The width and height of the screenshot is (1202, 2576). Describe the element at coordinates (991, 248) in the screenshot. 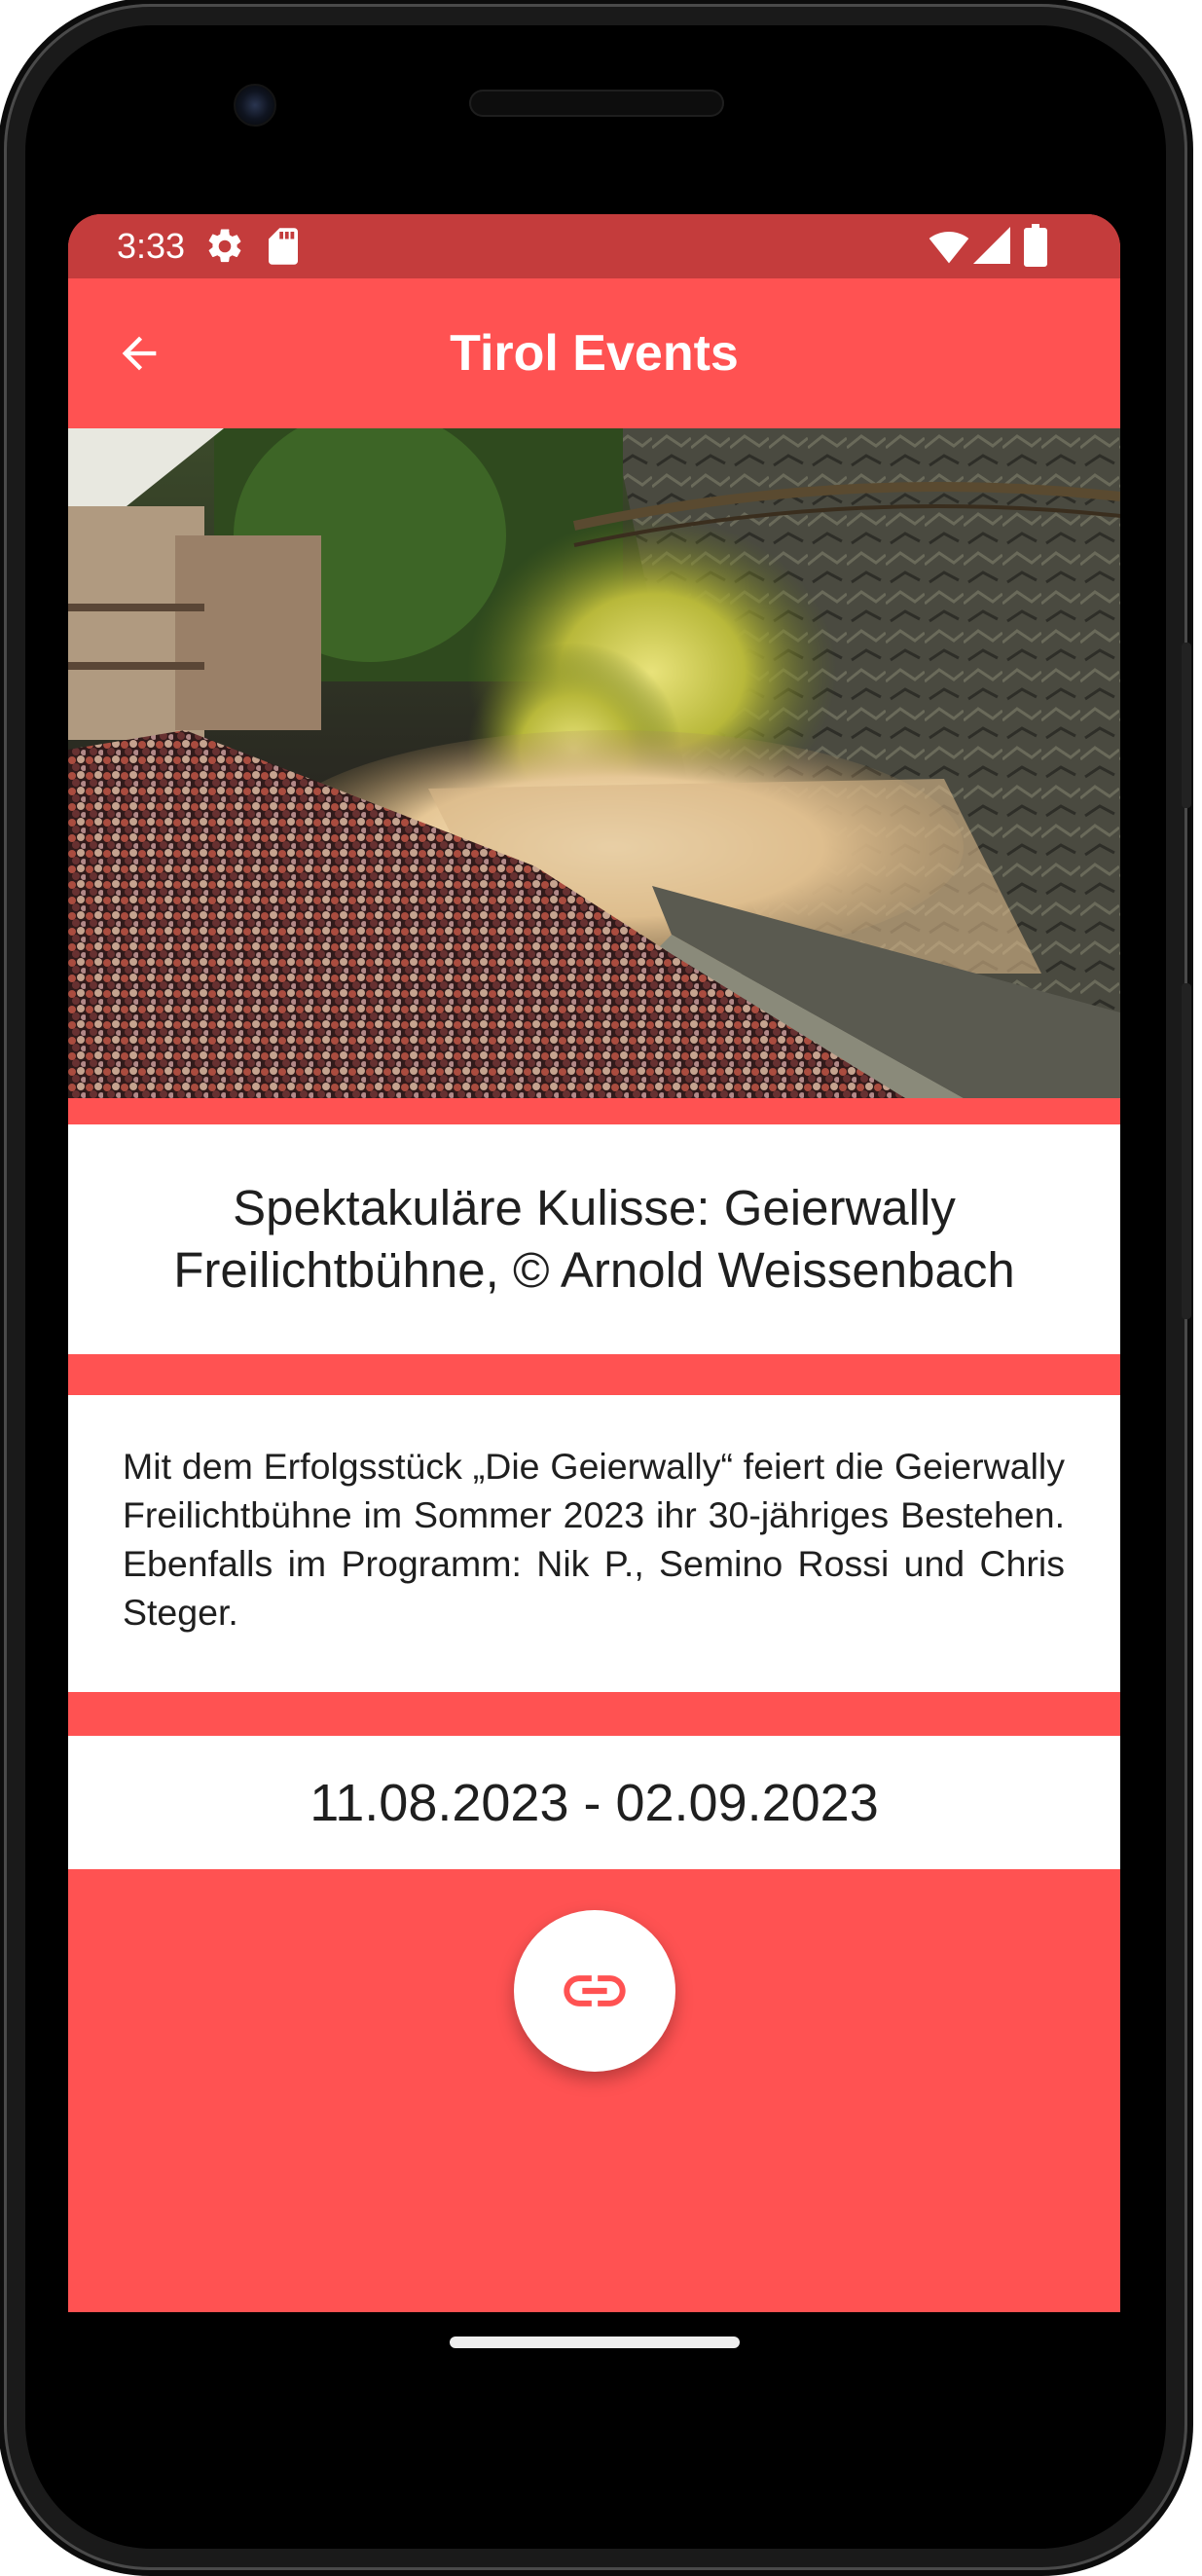

I see `signal-icon` at that location.